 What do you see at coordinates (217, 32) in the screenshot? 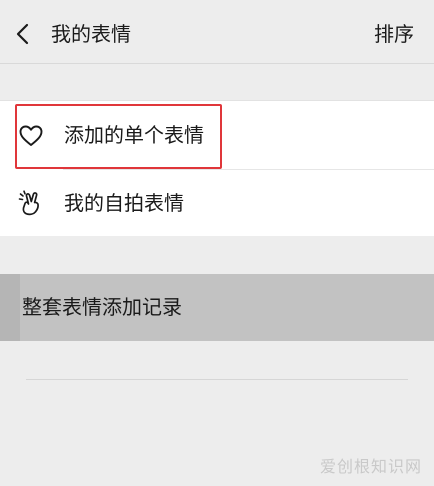
I see `header-bar: 我的表情 排序` at bounding box center [217, 32].